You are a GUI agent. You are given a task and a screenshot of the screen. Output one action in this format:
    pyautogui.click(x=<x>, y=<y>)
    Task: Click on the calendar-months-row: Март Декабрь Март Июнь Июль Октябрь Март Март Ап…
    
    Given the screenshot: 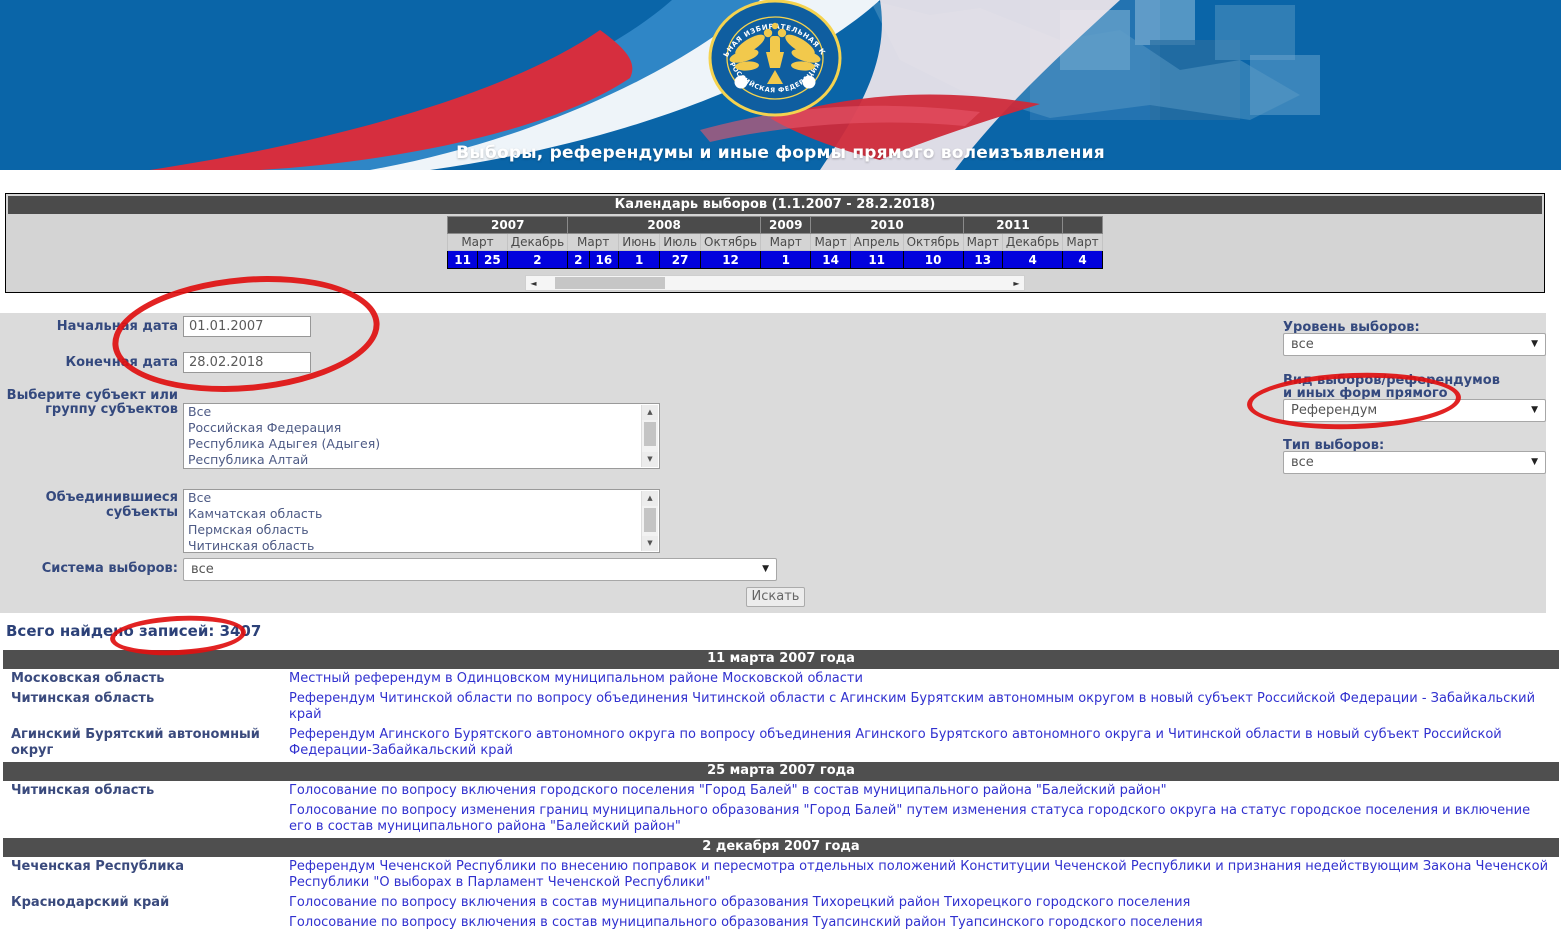 What is the action you would take?
    pyautogui.click(x=775, y=242)
    